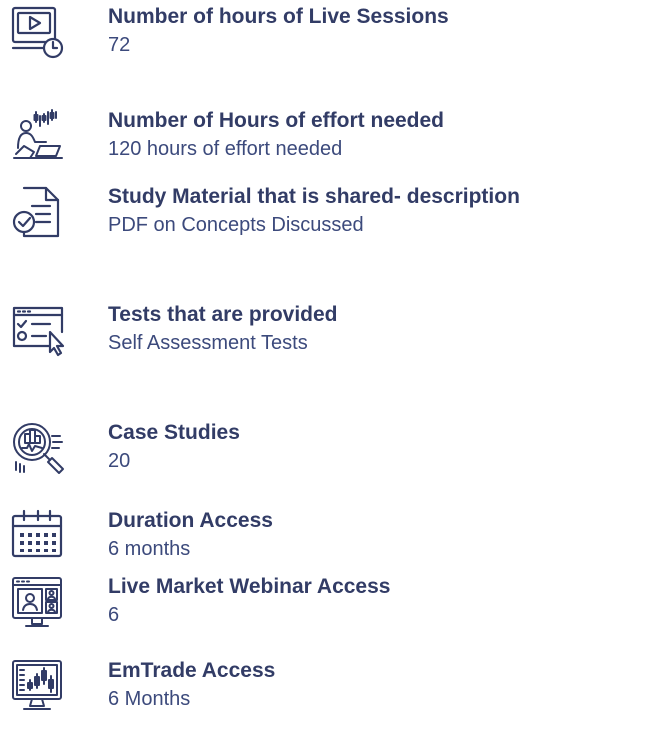 The image size is (651, 740). I want to click on item-title: Tests that are provided, so click(223, 314).